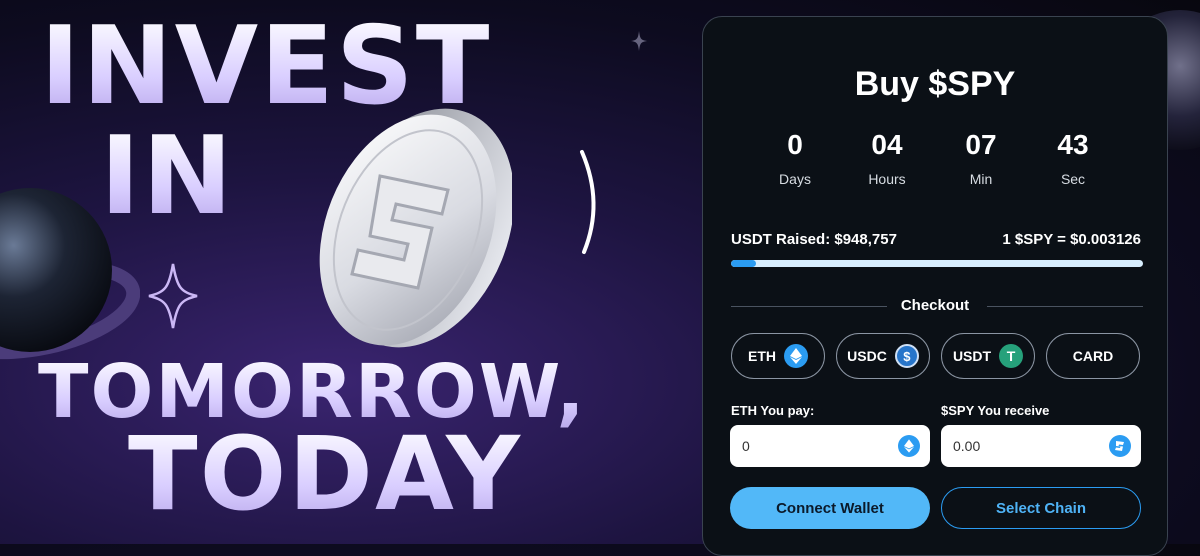  Describe the element at coordinates (1073, 144) in the screenshot. I see `countdown-sec-value: 43` at that location.